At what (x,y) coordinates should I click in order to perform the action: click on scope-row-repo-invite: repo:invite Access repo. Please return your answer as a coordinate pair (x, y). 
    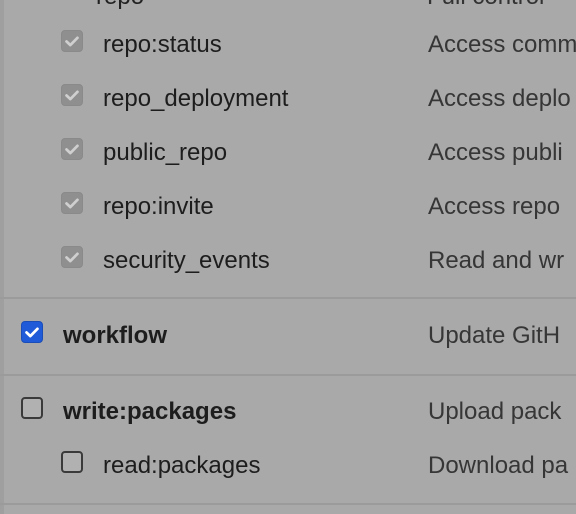
    Looking at the image, I should click on (288, 207).